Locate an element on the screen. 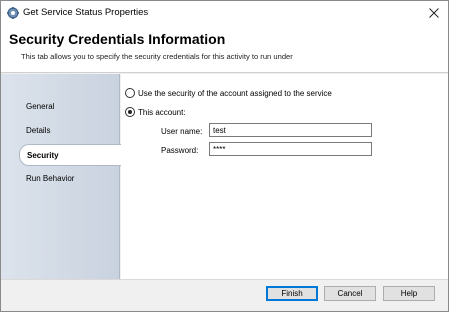 The width and height of the screenshot is (449, 312). app-gear-icon is located at coordinates (13, 13).